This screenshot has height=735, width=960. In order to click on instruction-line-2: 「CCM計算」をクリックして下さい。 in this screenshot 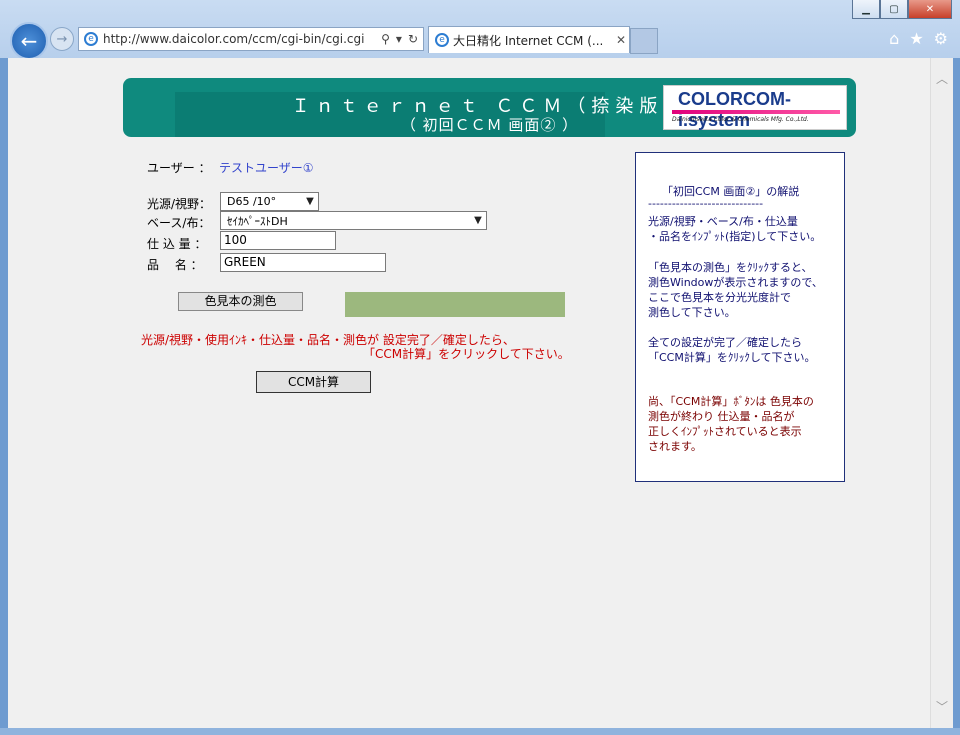, I will do `click(466, 354)`.